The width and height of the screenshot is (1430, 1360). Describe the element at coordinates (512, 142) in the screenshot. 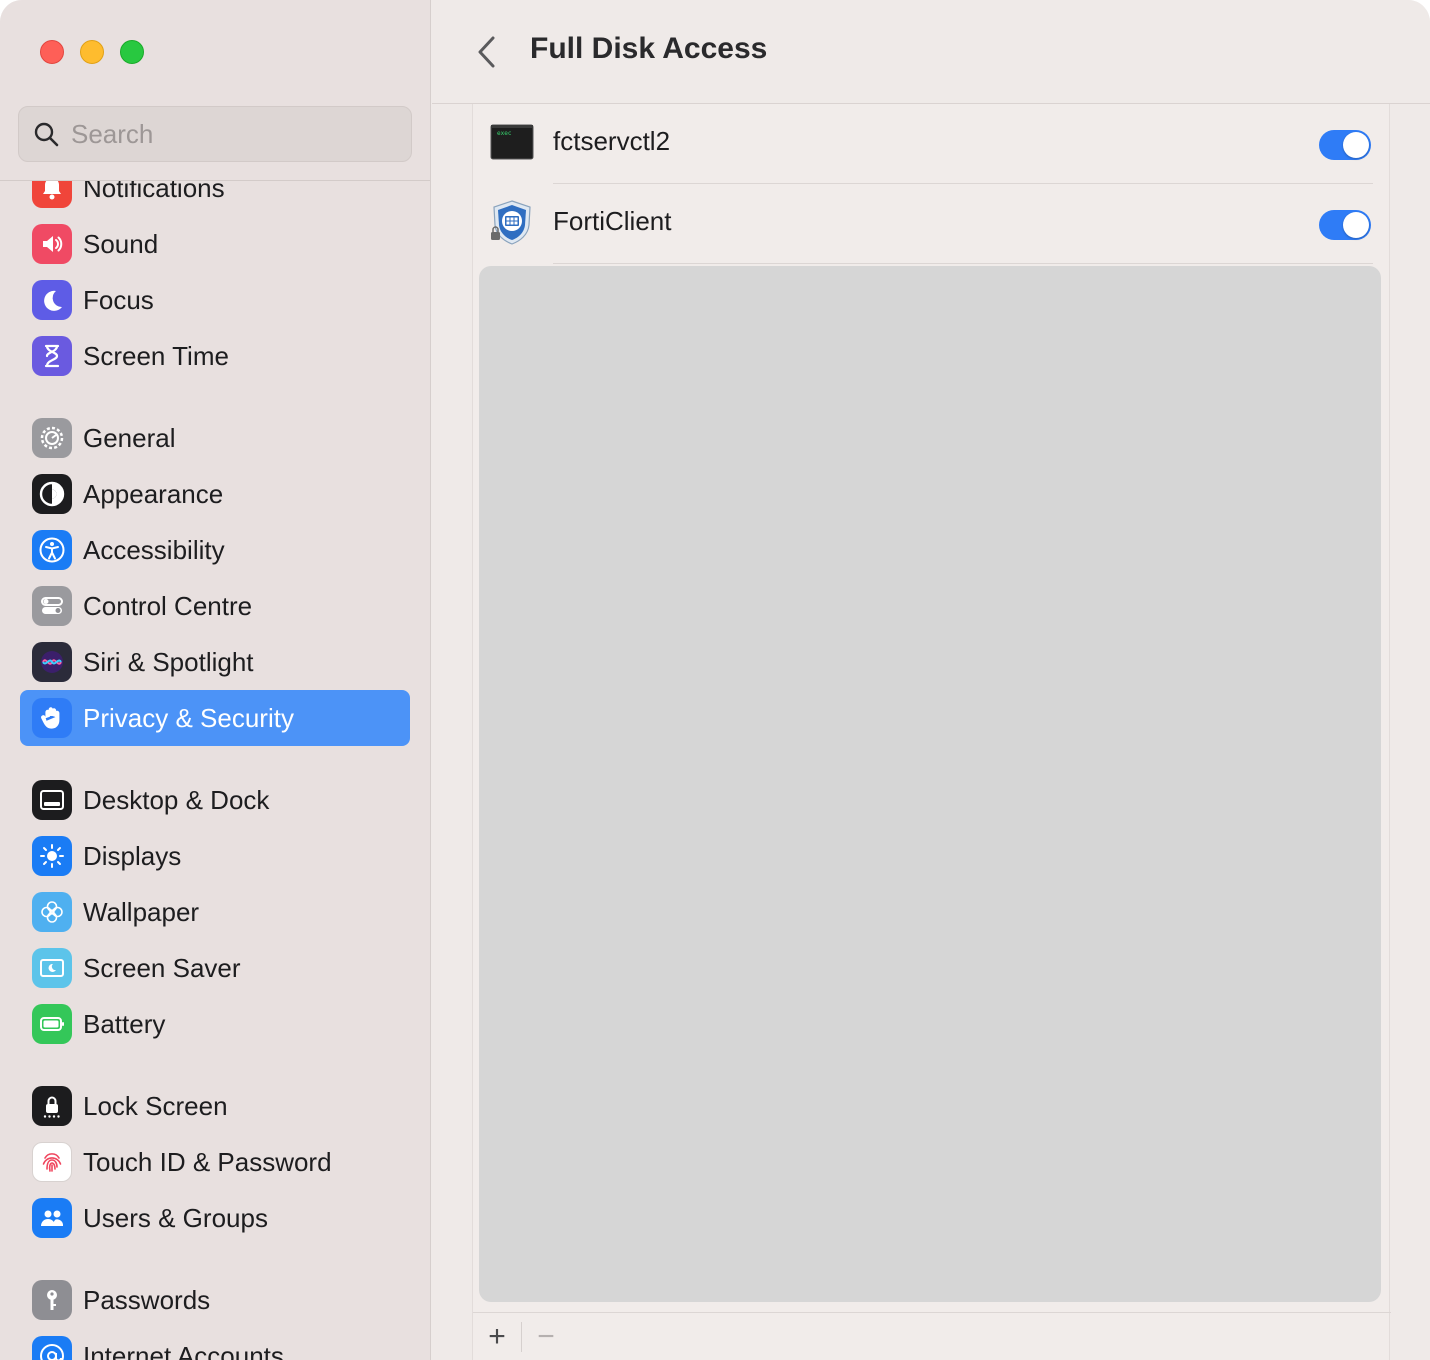

I see `exec-terminal-icon: exec` at that location.